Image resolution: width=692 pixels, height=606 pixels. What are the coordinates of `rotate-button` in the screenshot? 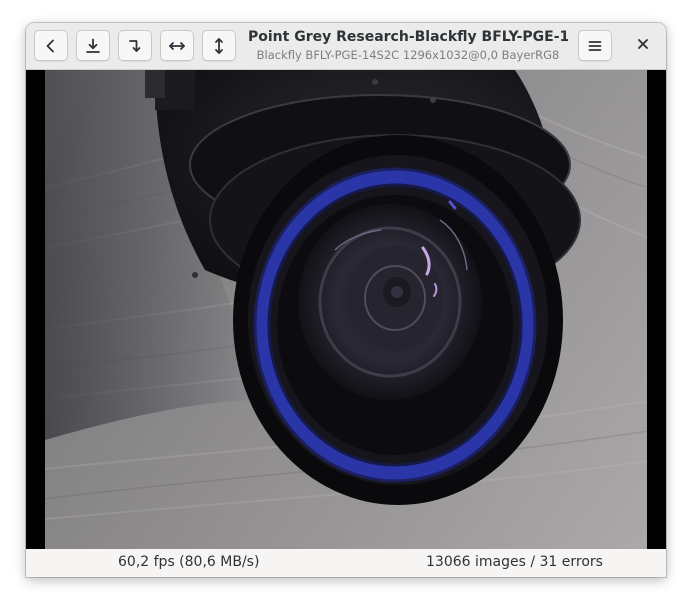 It's located at (135, 45).